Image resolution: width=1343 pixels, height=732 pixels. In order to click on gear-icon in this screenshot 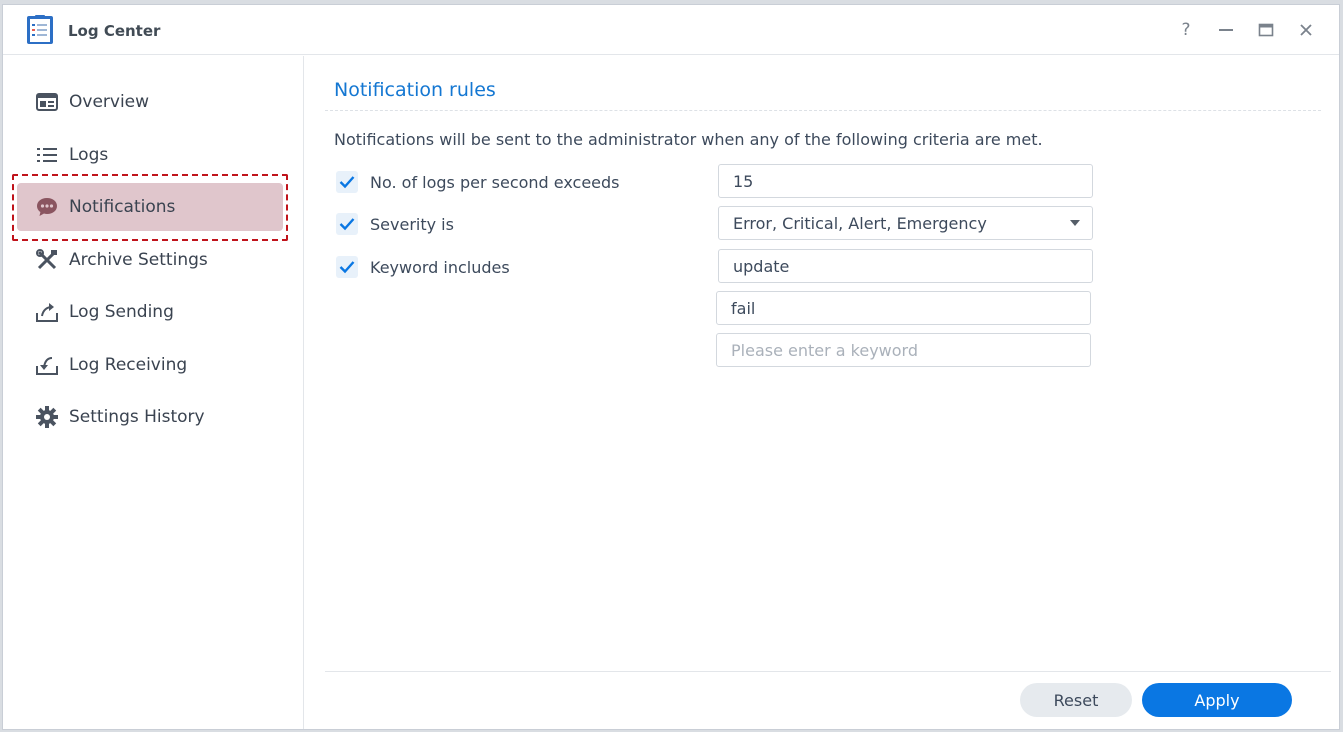, I will do `click(47, 417)`.